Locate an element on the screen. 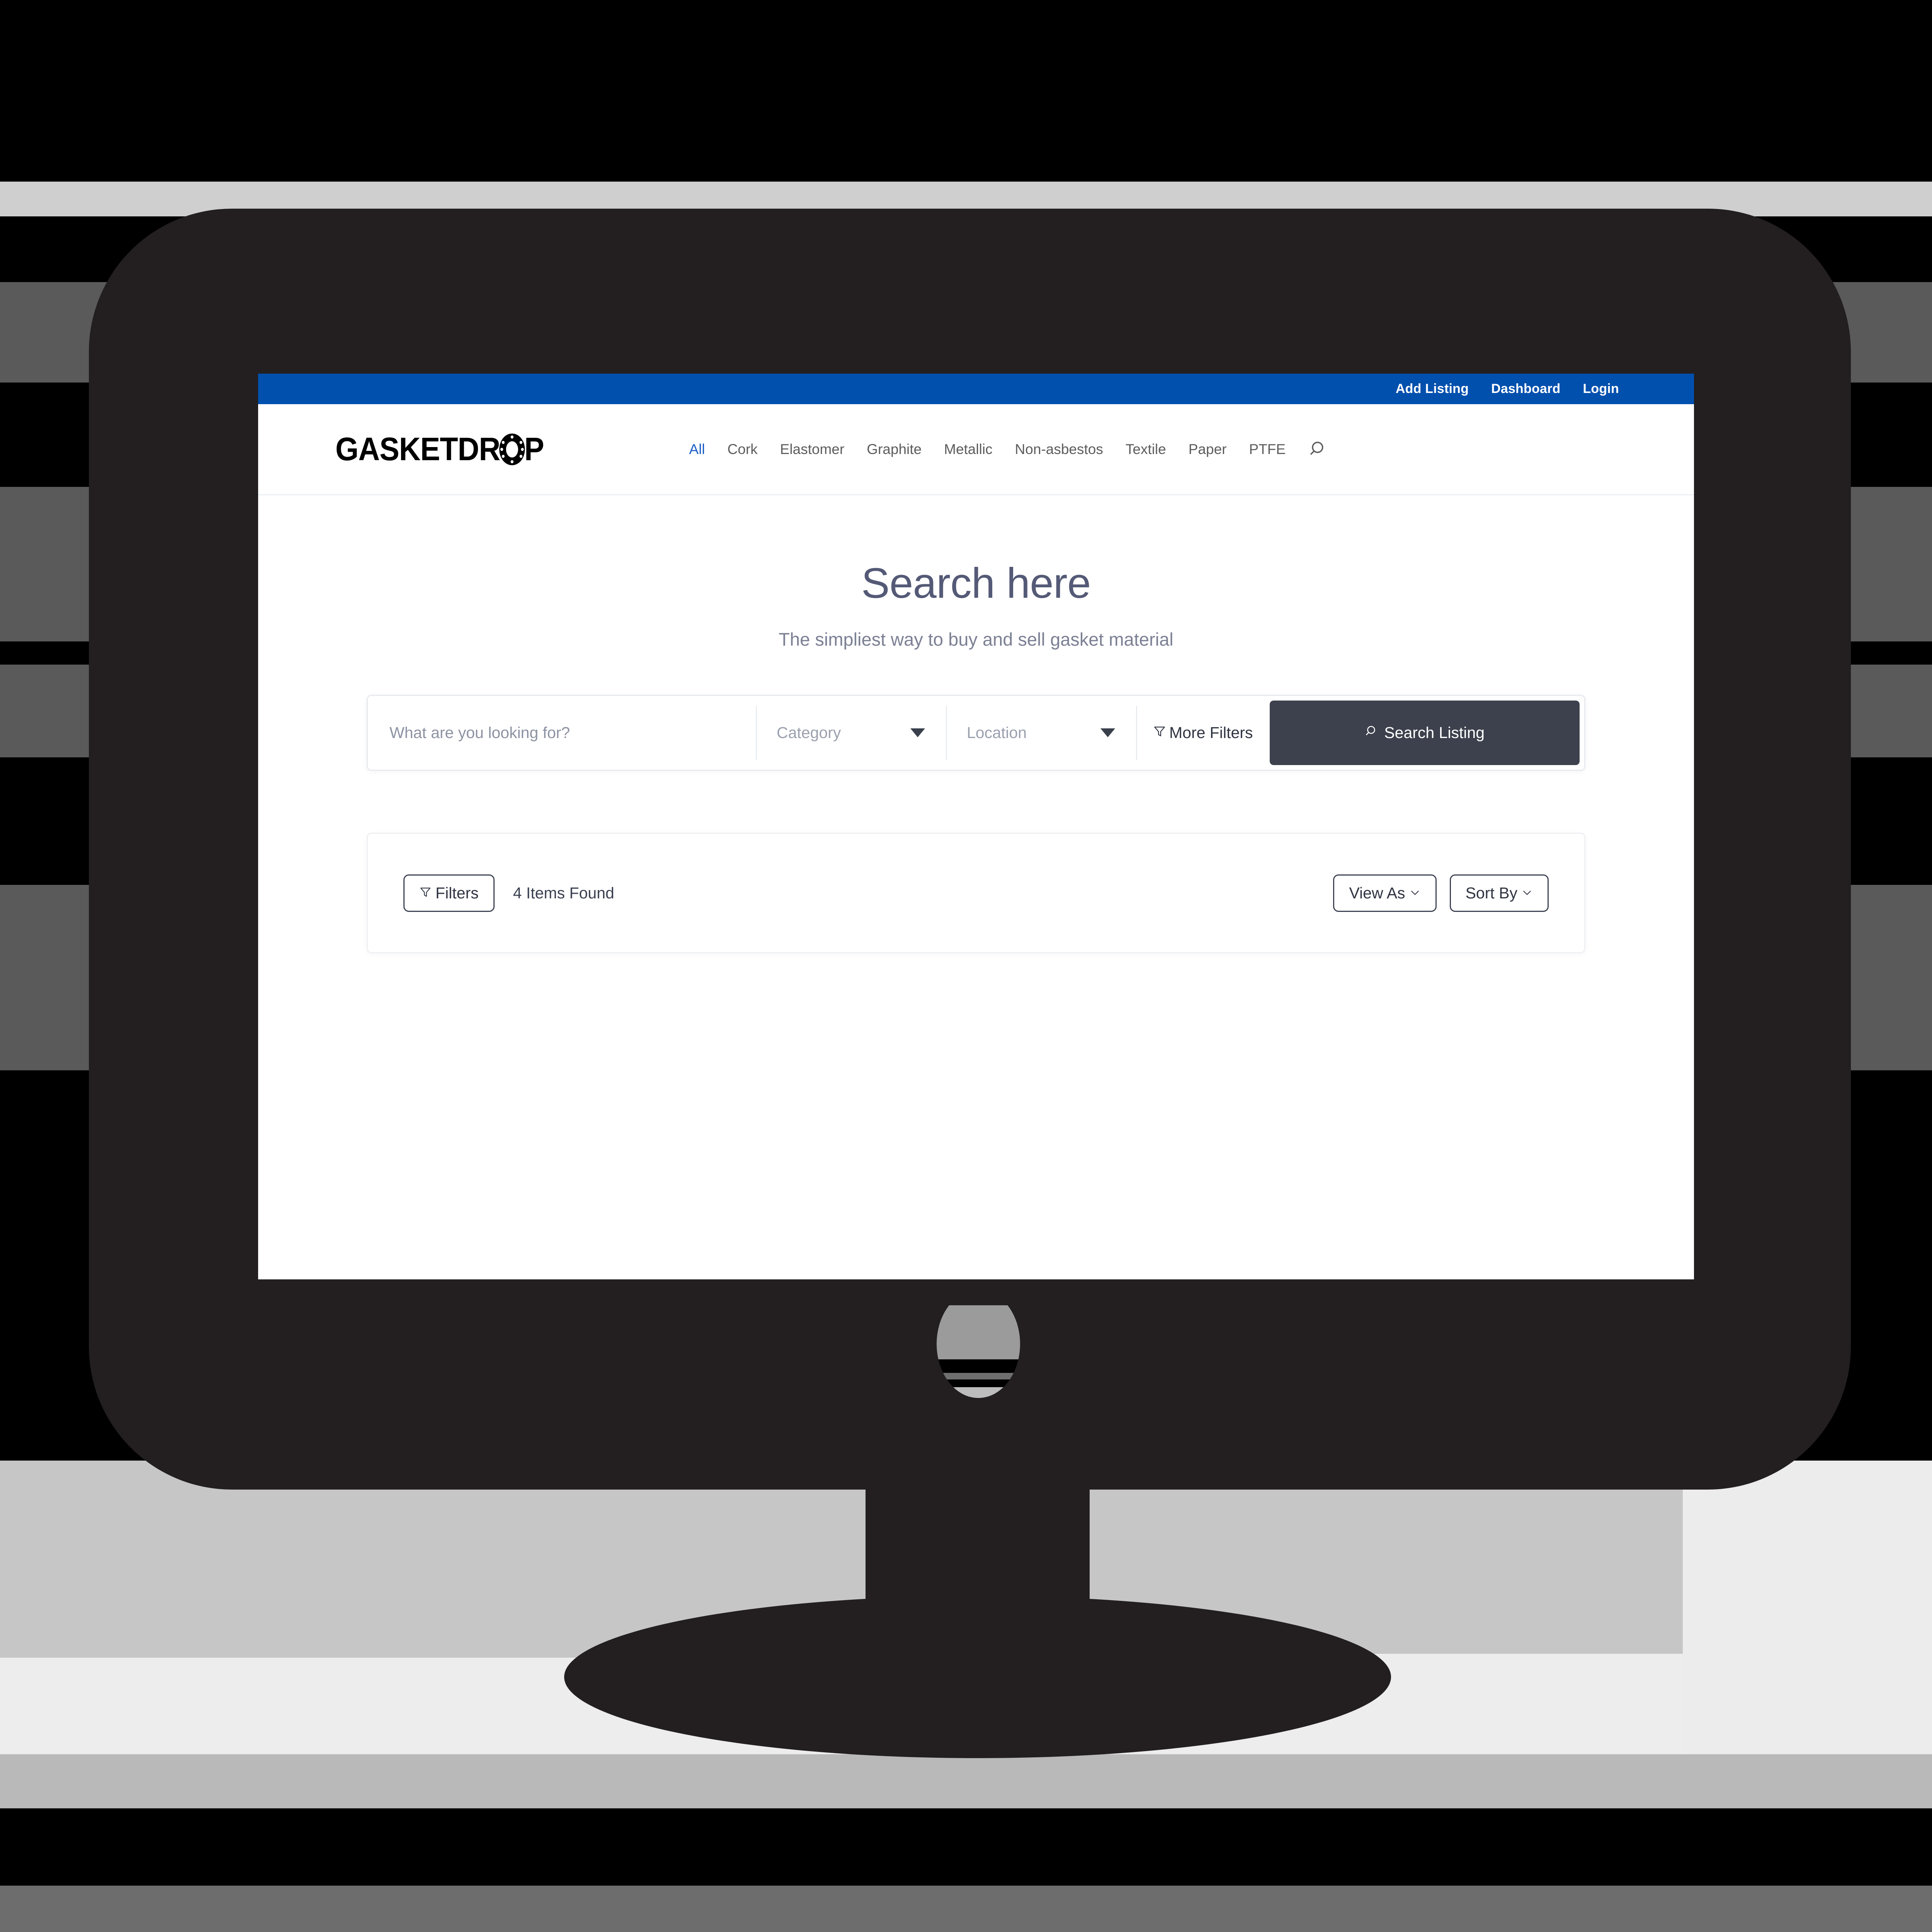 The height and width of the screenshot is (1932, 1932). category-select: Category is located at coordinates (851, 733).